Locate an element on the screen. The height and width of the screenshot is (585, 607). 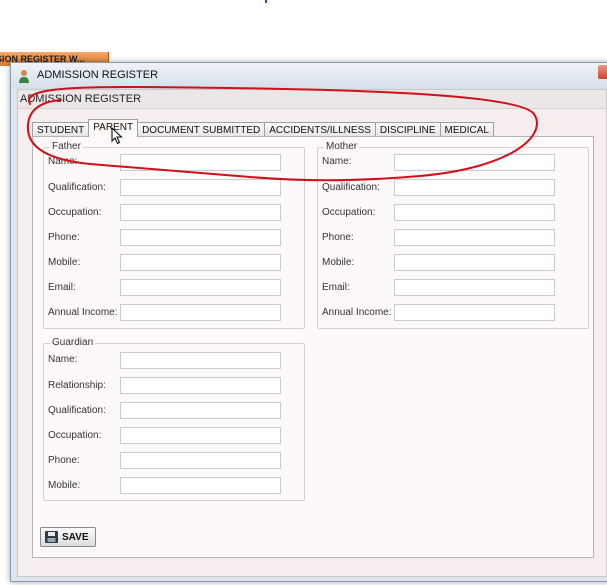
father-annual-income-input is located at coordinates (200, 312).